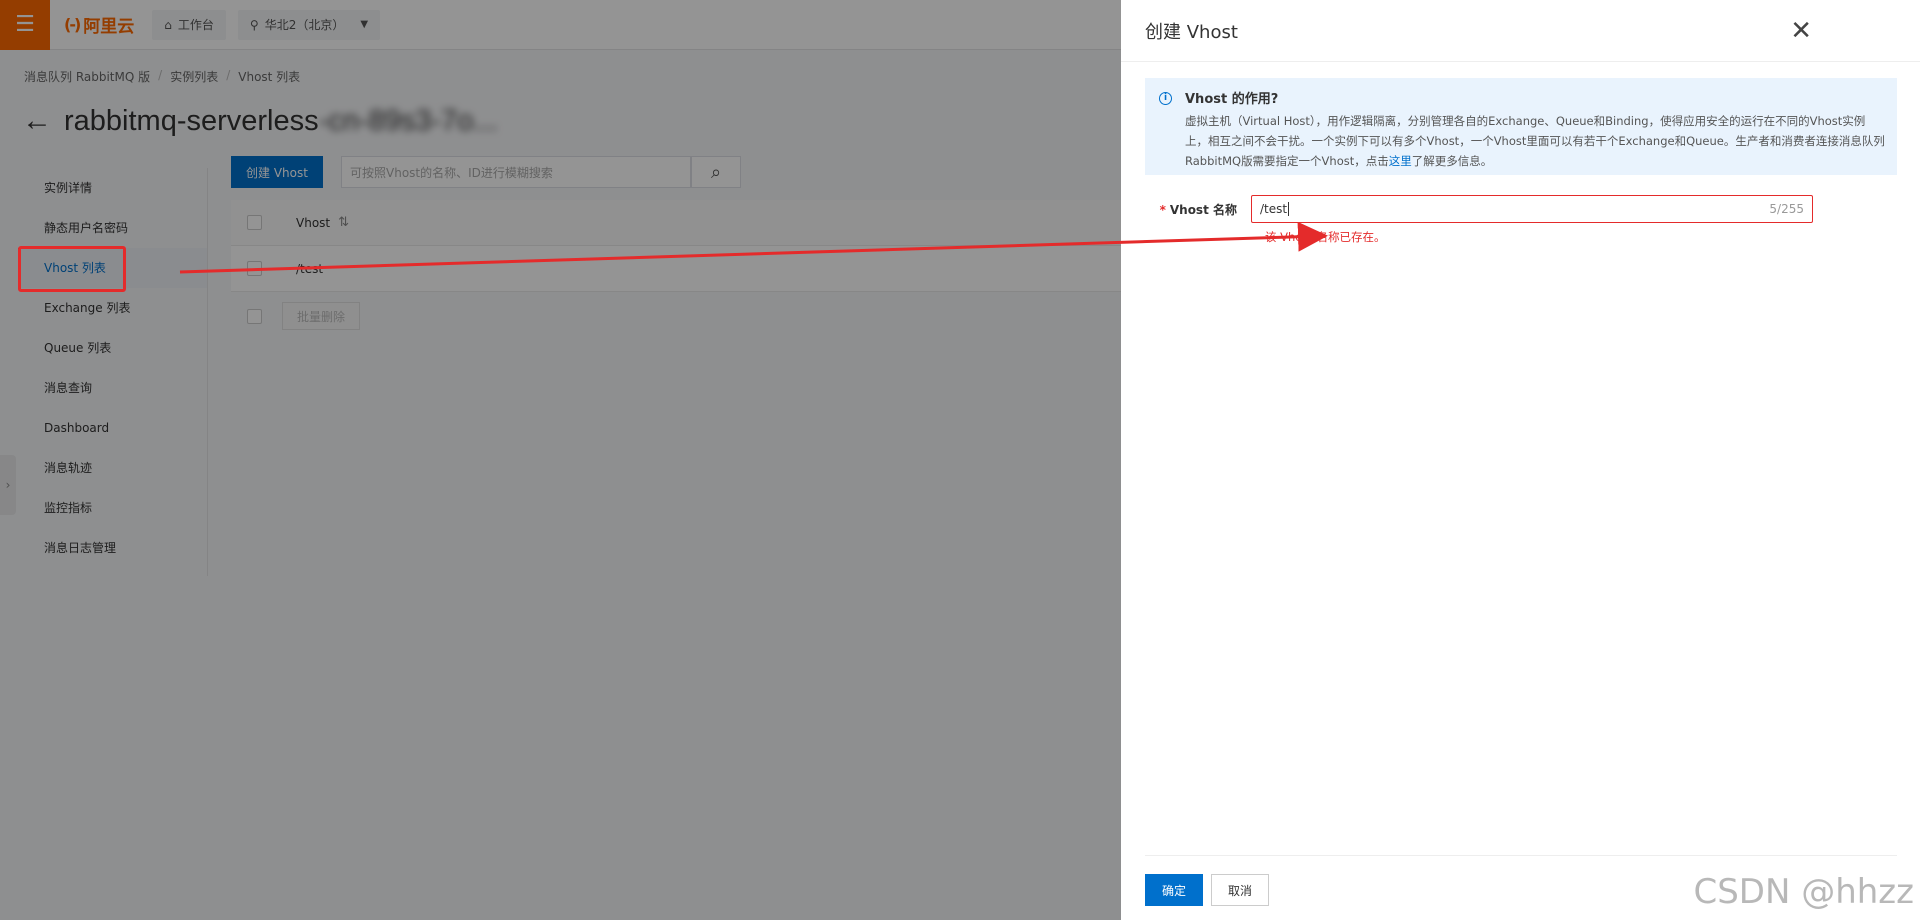 This screenshot has height=920, width=1920. Describe the element at coordinates (1191, 32) in the screenshot. I see `drawer-title: 创建 Vhost` at that location.